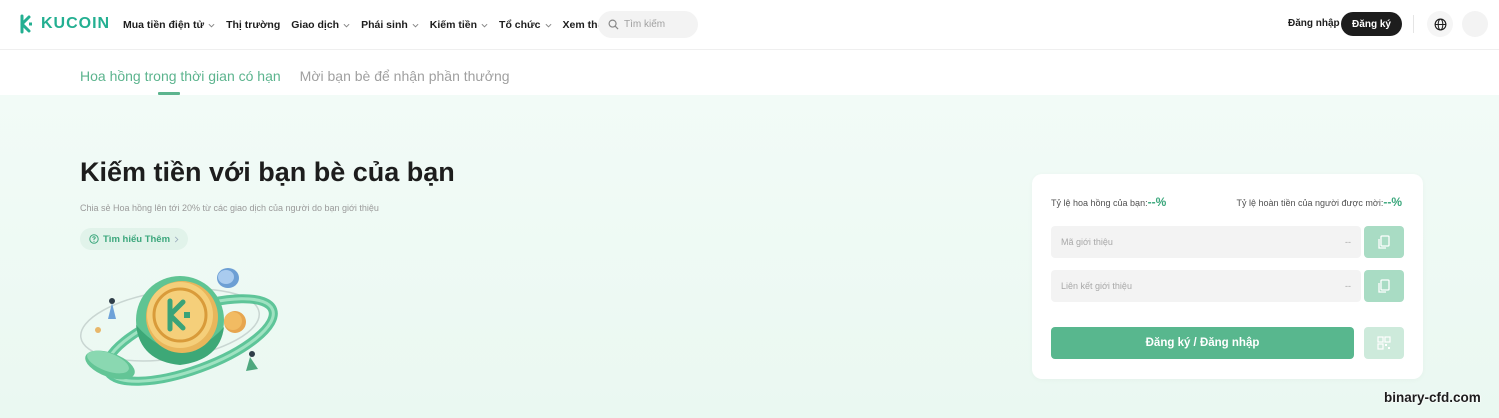 The height and width of the screenshot is (418, 1499). Describe the element at coordinates (1087, 242) in the screenshot. I see `referral-code-label: Mã giới thiệu` at that location.